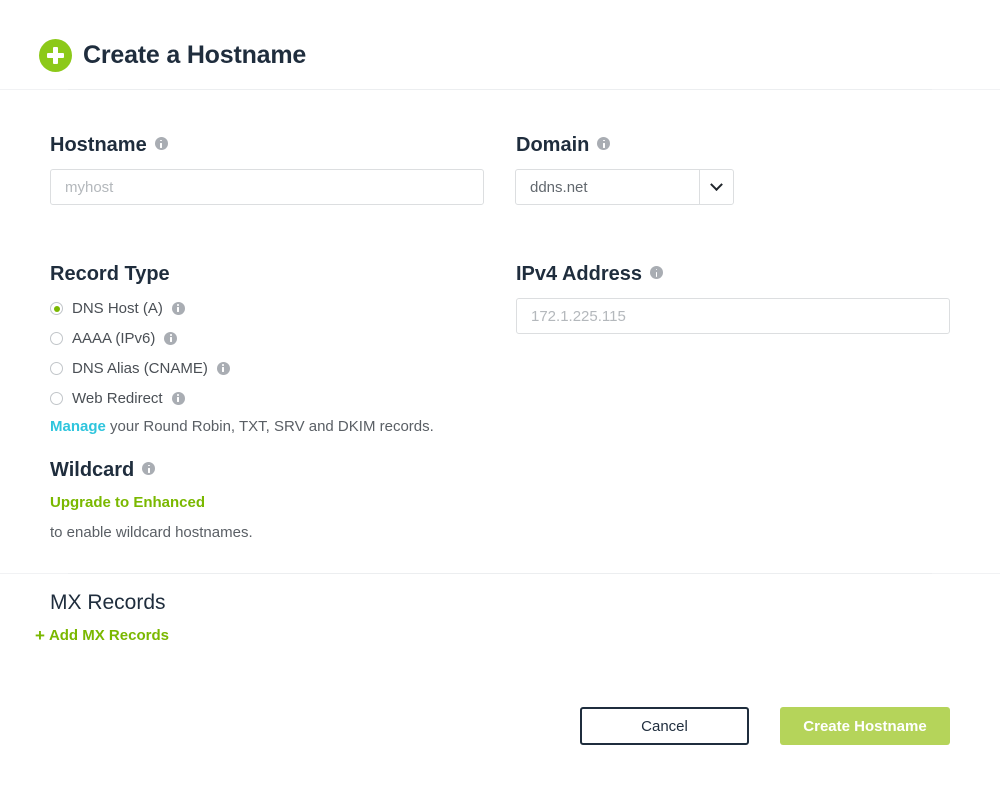 The image size is (1000, 796). Describe the element at coordinates (108, 602) in the screenshot. I see `mx-records-title: MX Records` at that location.